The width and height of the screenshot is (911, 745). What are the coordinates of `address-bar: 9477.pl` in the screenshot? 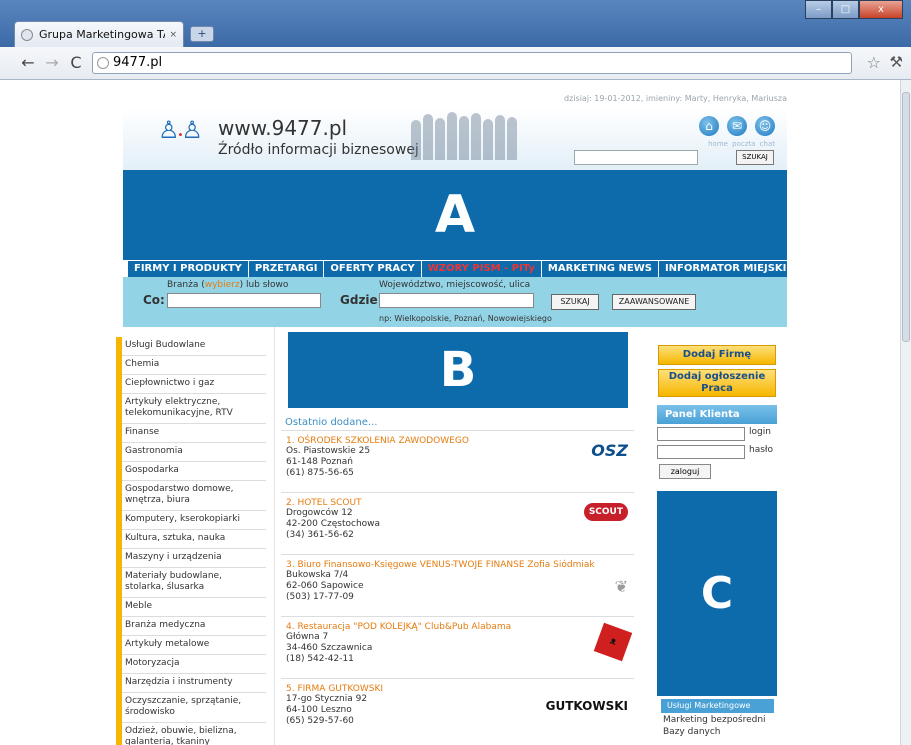 It's located at (472, 63).